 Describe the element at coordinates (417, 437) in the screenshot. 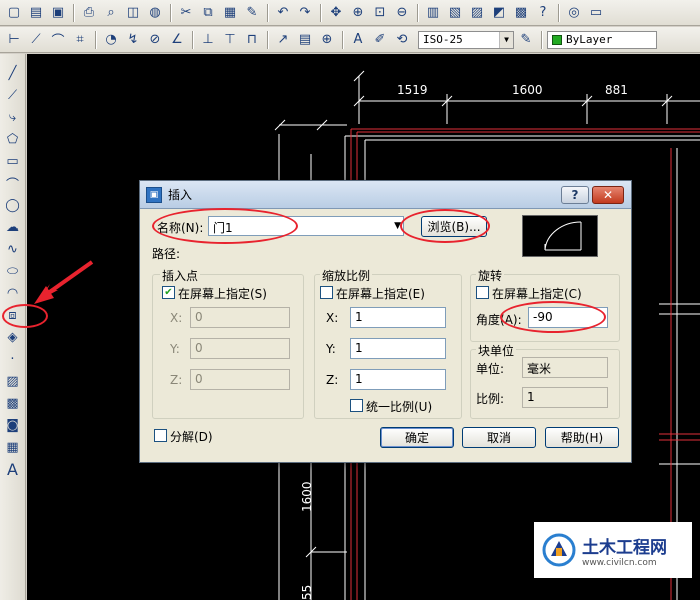

I see `ok-button: 确定` at that location.